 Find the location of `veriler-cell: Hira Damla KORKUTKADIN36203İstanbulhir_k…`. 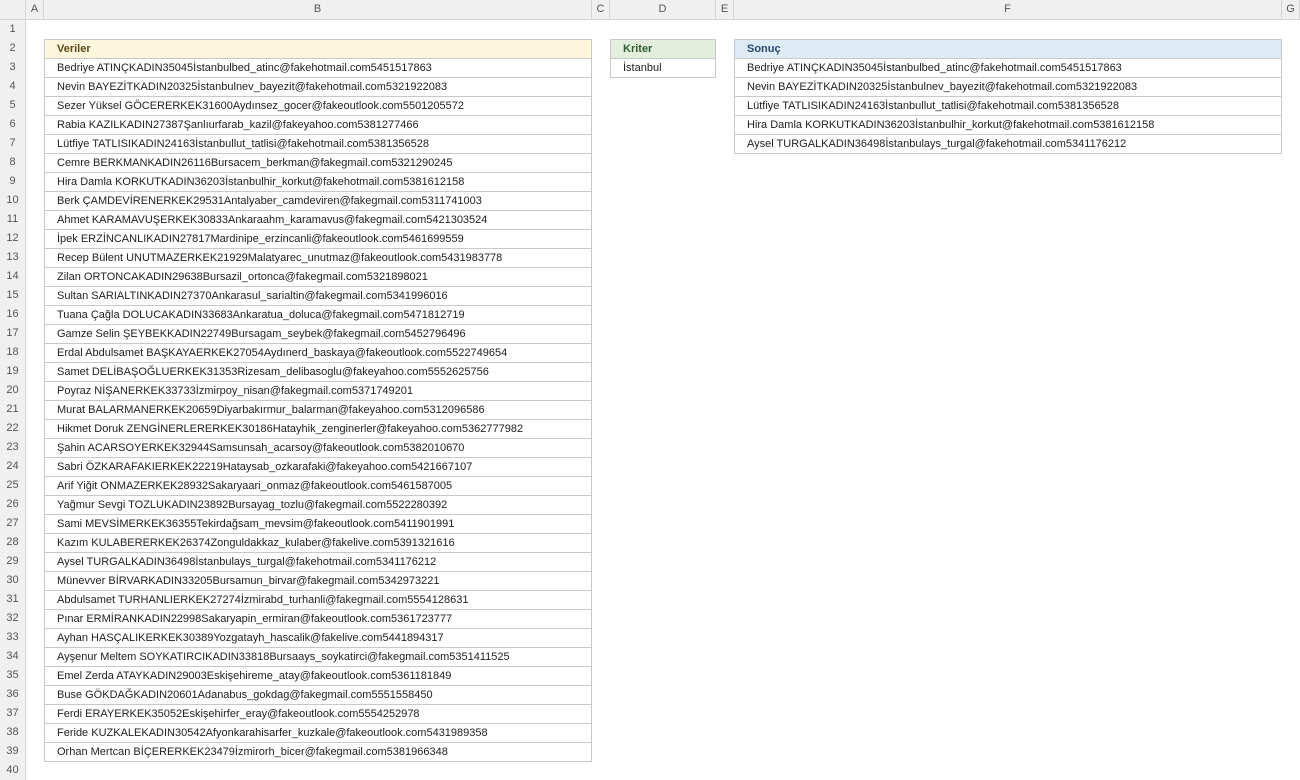

veriler-cell: Hira Damla KORKUTKADIN36203İstanbulhir_k… is located at coordinates (318, 182).